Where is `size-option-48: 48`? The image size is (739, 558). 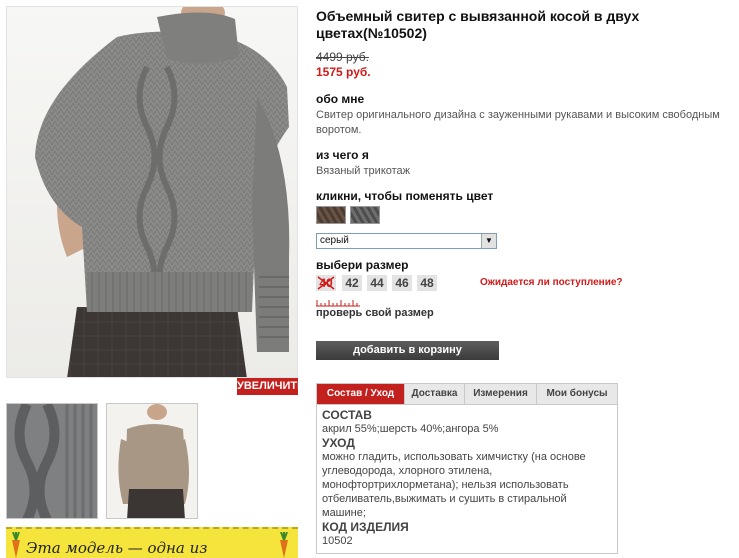
size-option-48: 48 is located at coordinates (427, 283).